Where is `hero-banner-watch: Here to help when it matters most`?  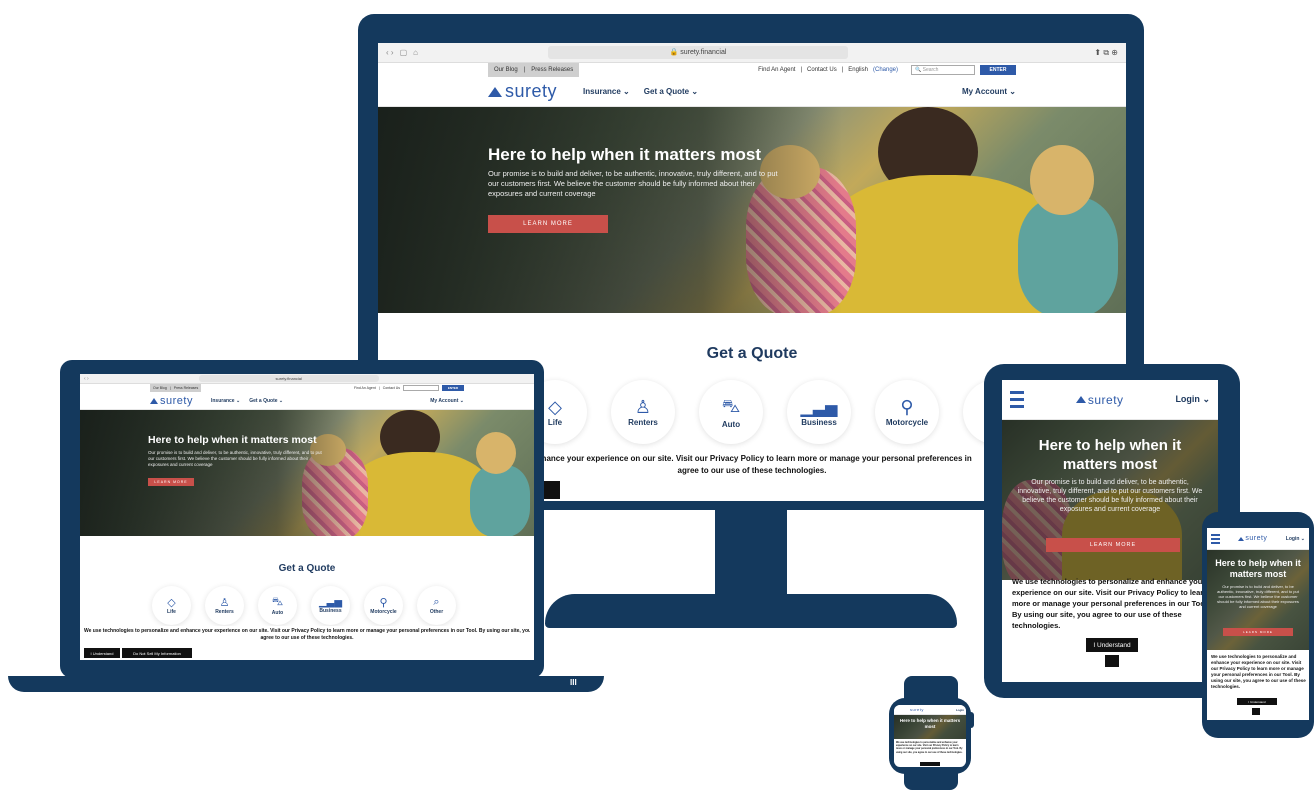
hero-banner-watch: Here to help when it matters most is located at coordinates (930, 727).